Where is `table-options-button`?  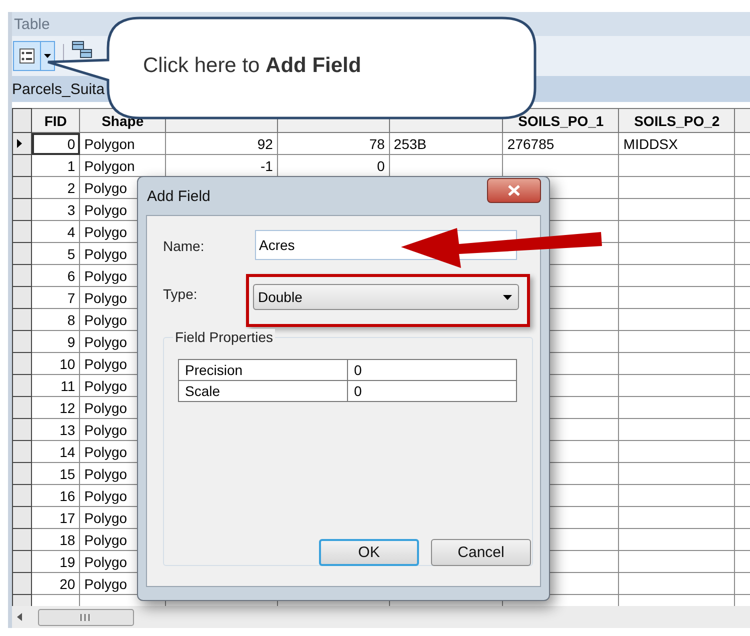
table-options-button is located at coordinates (27, 56).